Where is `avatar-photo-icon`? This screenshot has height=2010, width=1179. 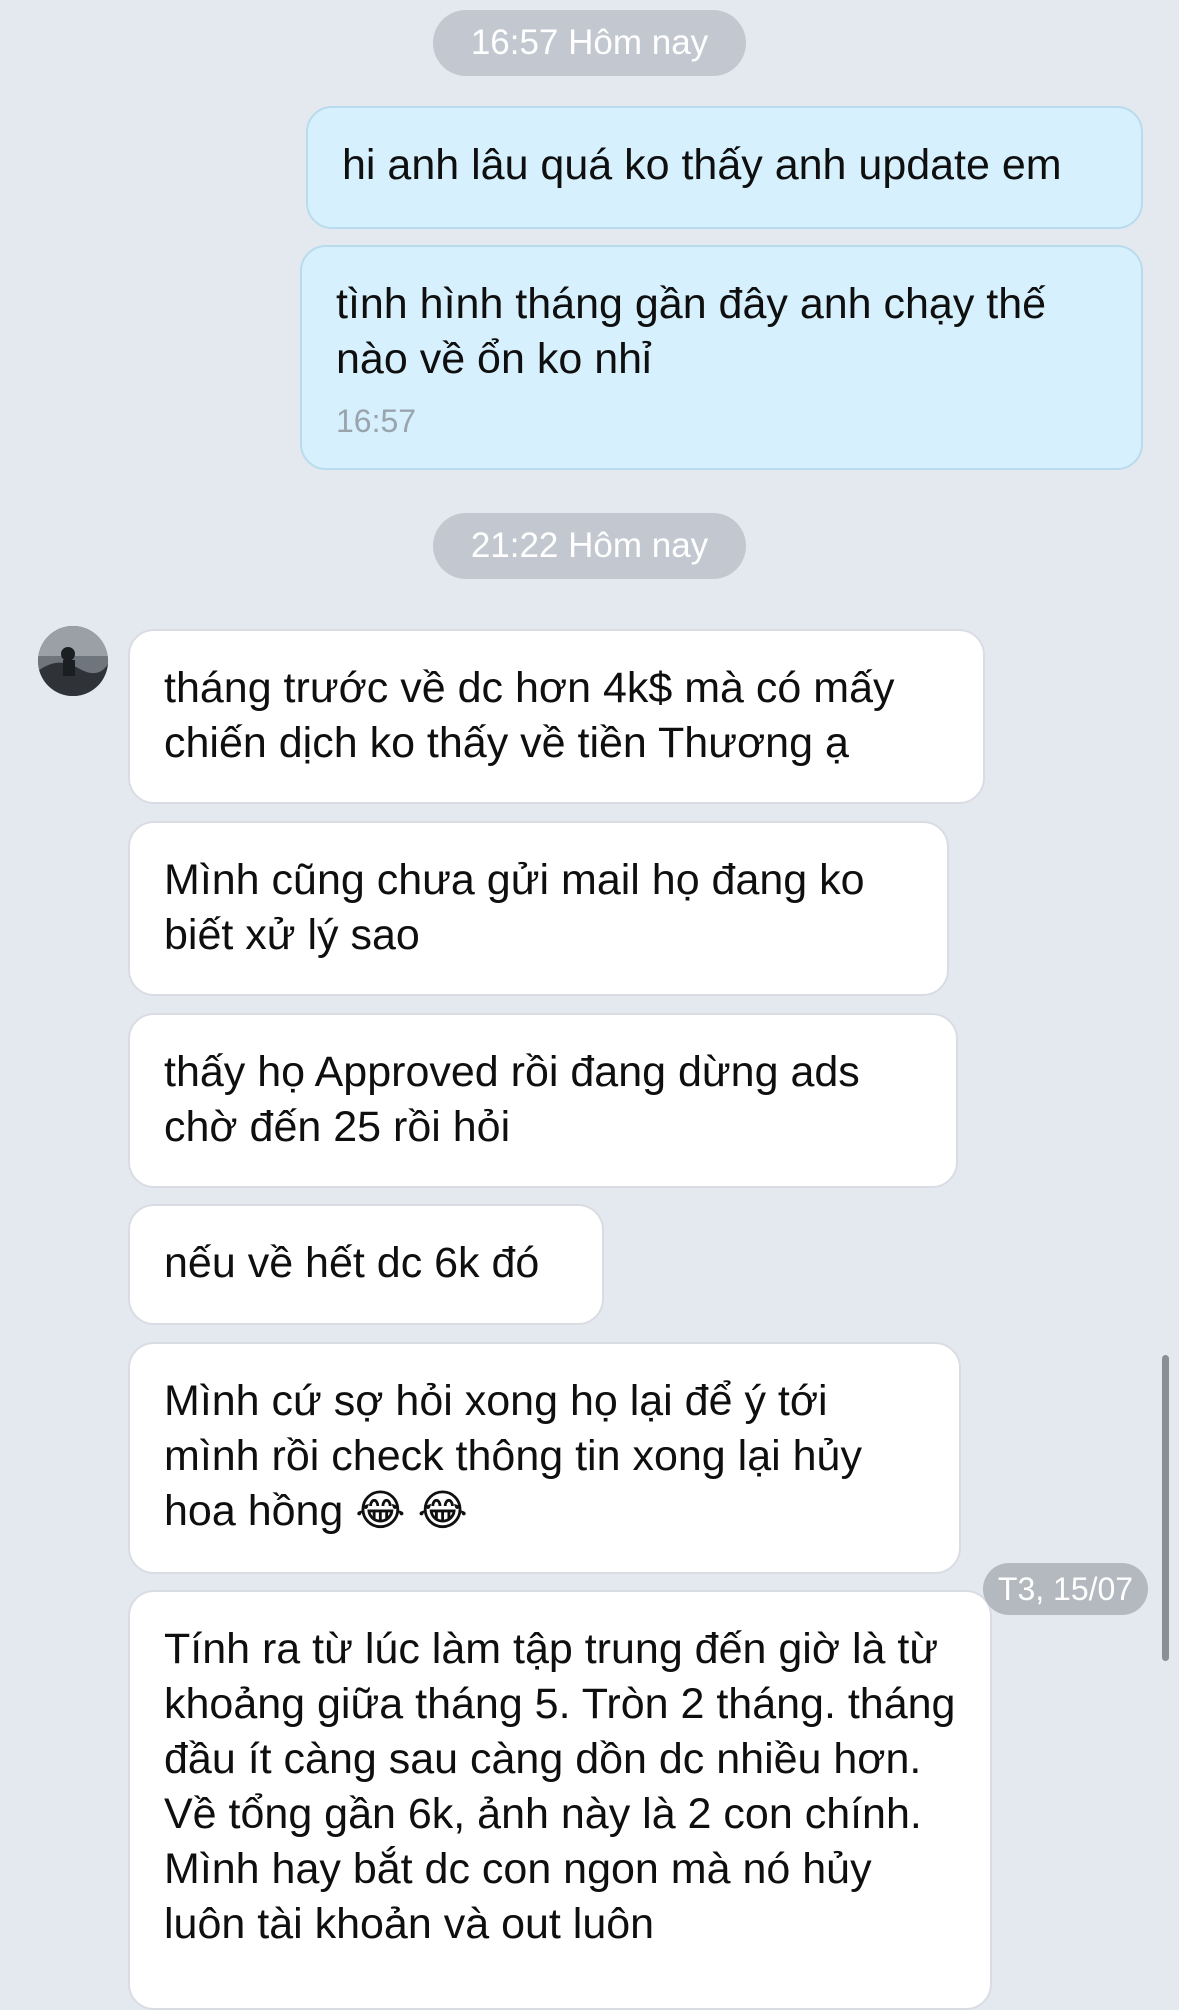 avatar-photo-icon is located at coordinates (73, 661).